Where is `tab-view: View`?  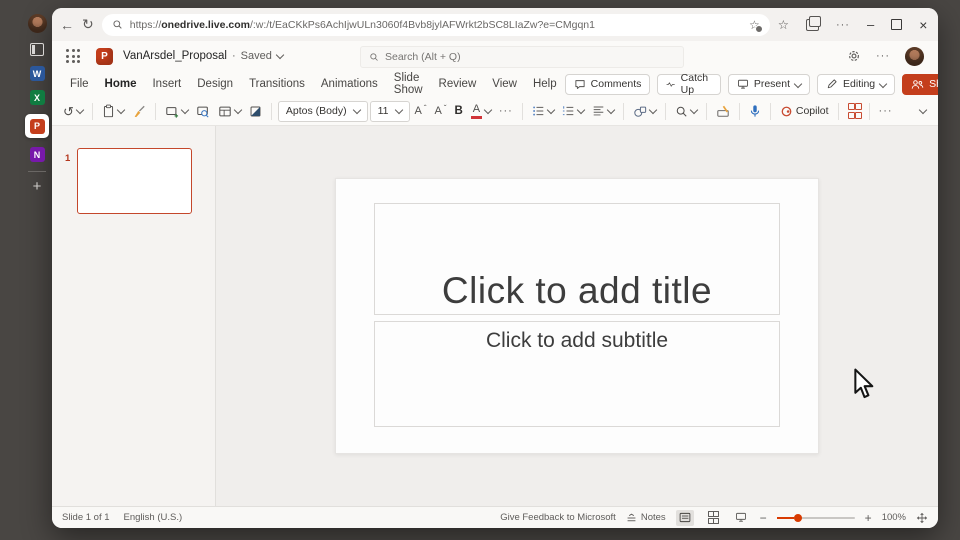
tab-view: View is located at coordinates (504, 84).